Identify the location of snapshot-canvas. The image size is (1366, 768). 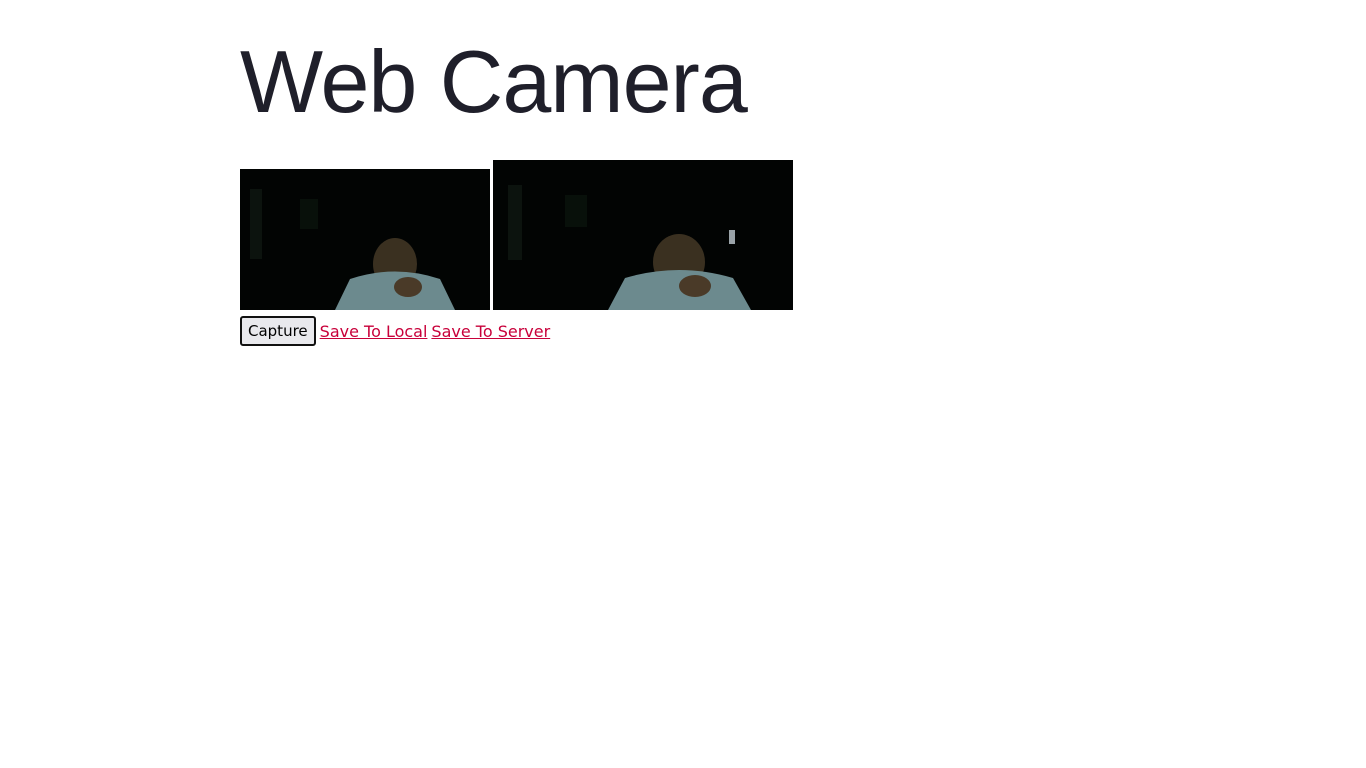
(643, 235).